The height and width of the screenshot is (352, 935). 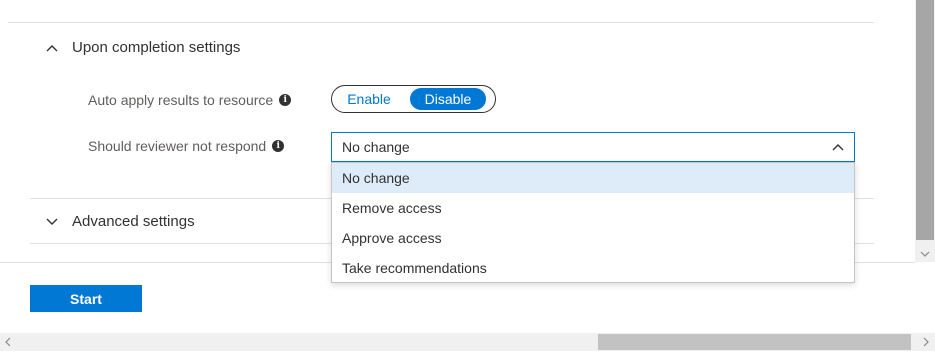 I want to click on chevron-down-icon, so click(x=52, y=222).